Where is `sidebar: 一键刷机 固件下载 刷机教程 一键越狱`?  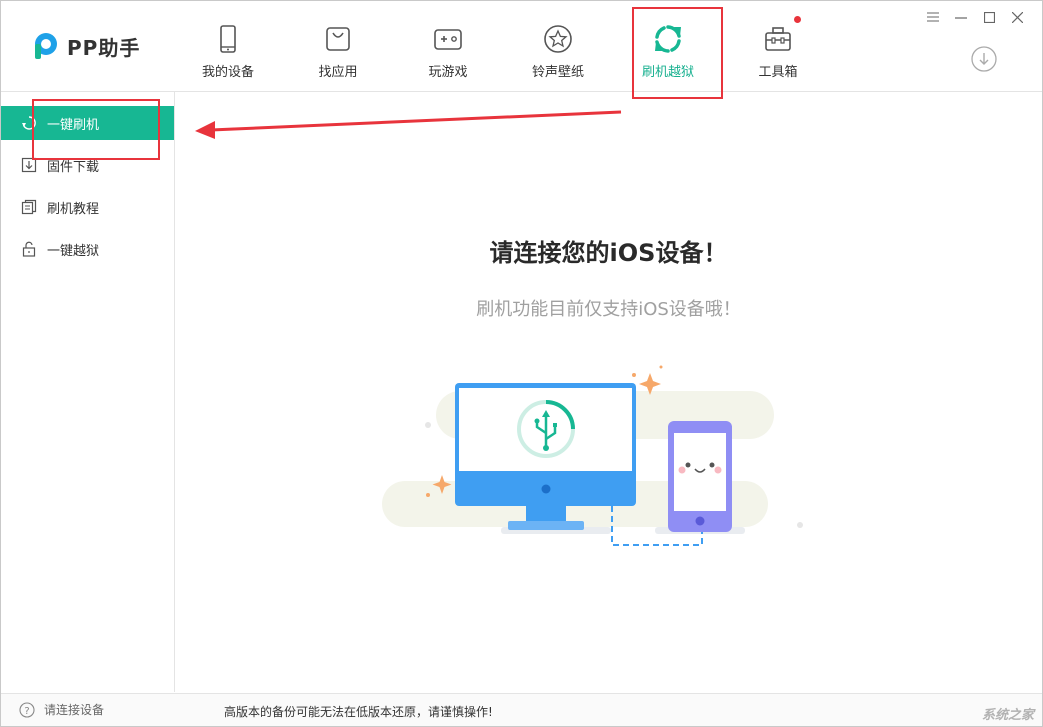
sidebar: 一键刷机 固件下载 刷机教程 一键越狱 is located at coordinates (88, 392).